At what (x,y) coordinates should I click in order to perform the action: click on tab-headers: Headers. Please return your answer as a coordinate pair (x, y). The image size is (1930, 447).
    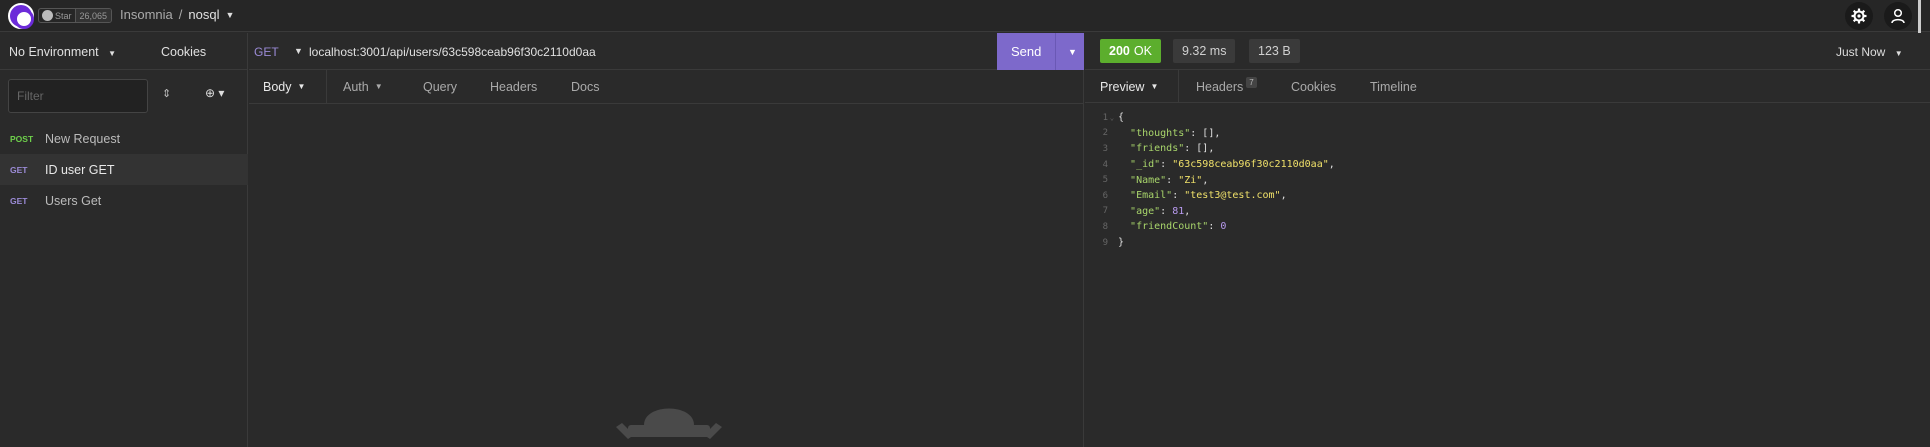
    Looking at the image, I should click on (513, 86).